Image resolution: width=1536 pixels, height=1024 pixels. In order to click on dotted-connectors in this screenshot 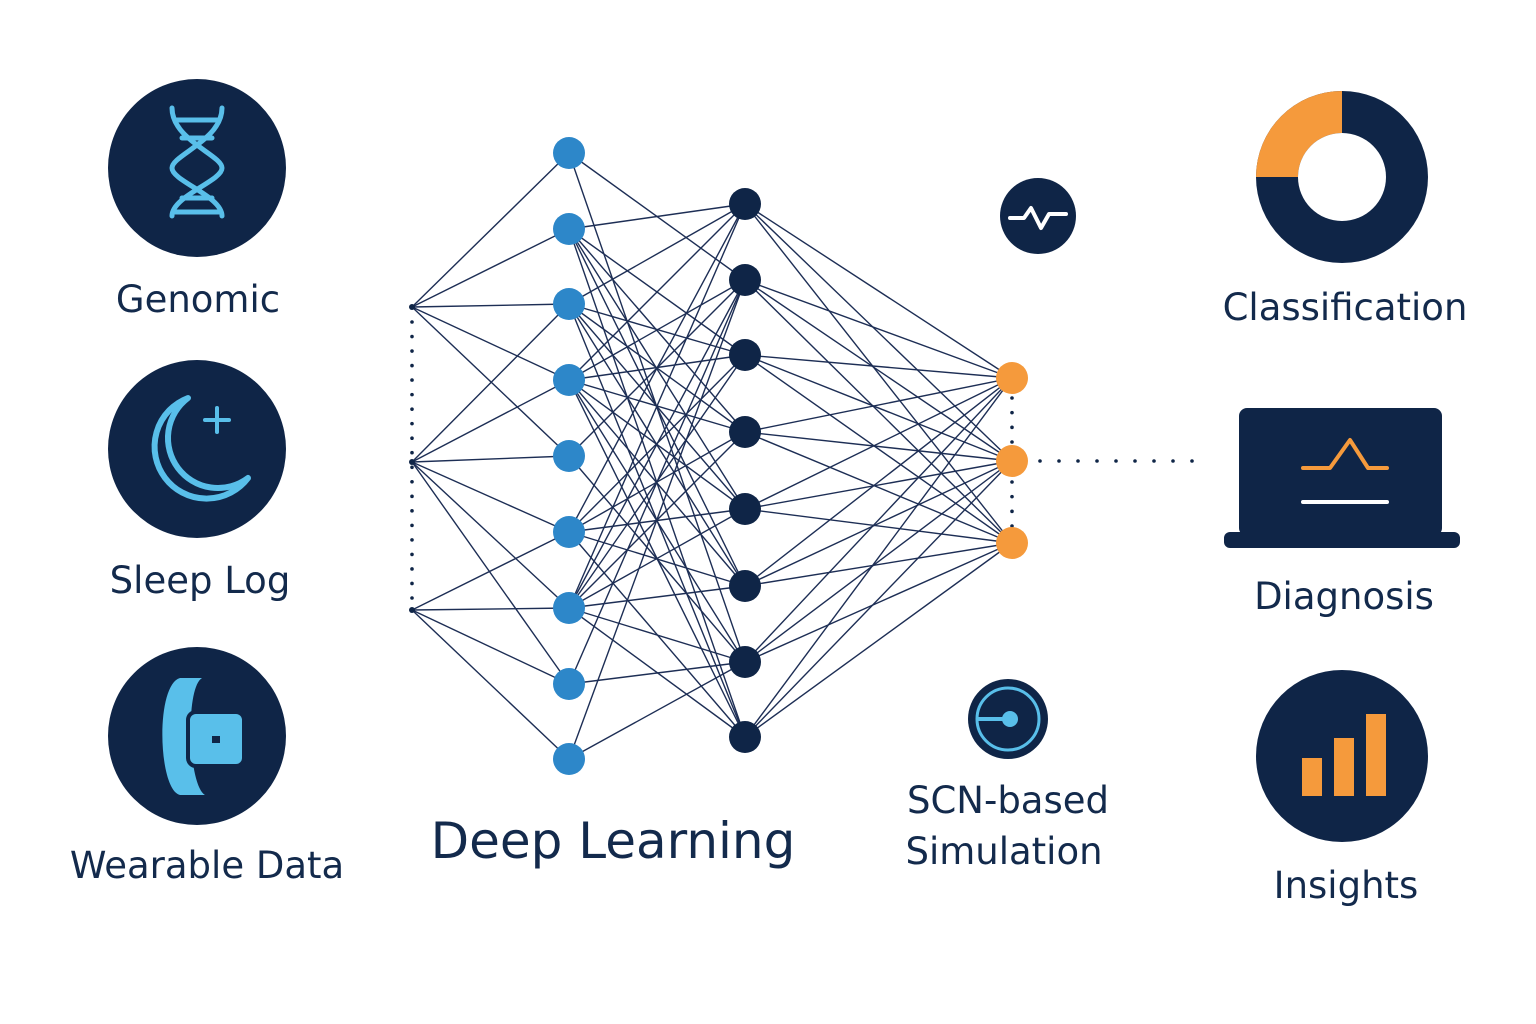, I will do `click(802, 460)`.